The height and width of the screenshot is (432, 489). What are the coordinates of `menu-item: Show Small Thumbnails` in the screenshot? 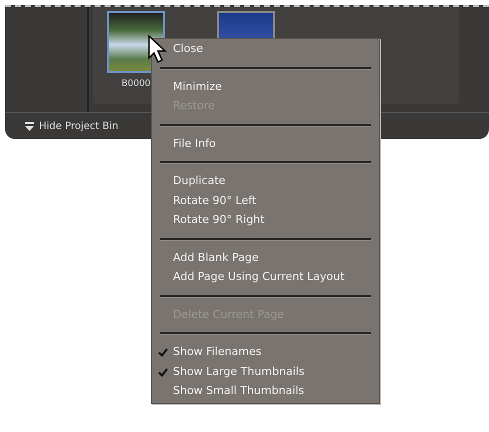 It's located at (265, 390).